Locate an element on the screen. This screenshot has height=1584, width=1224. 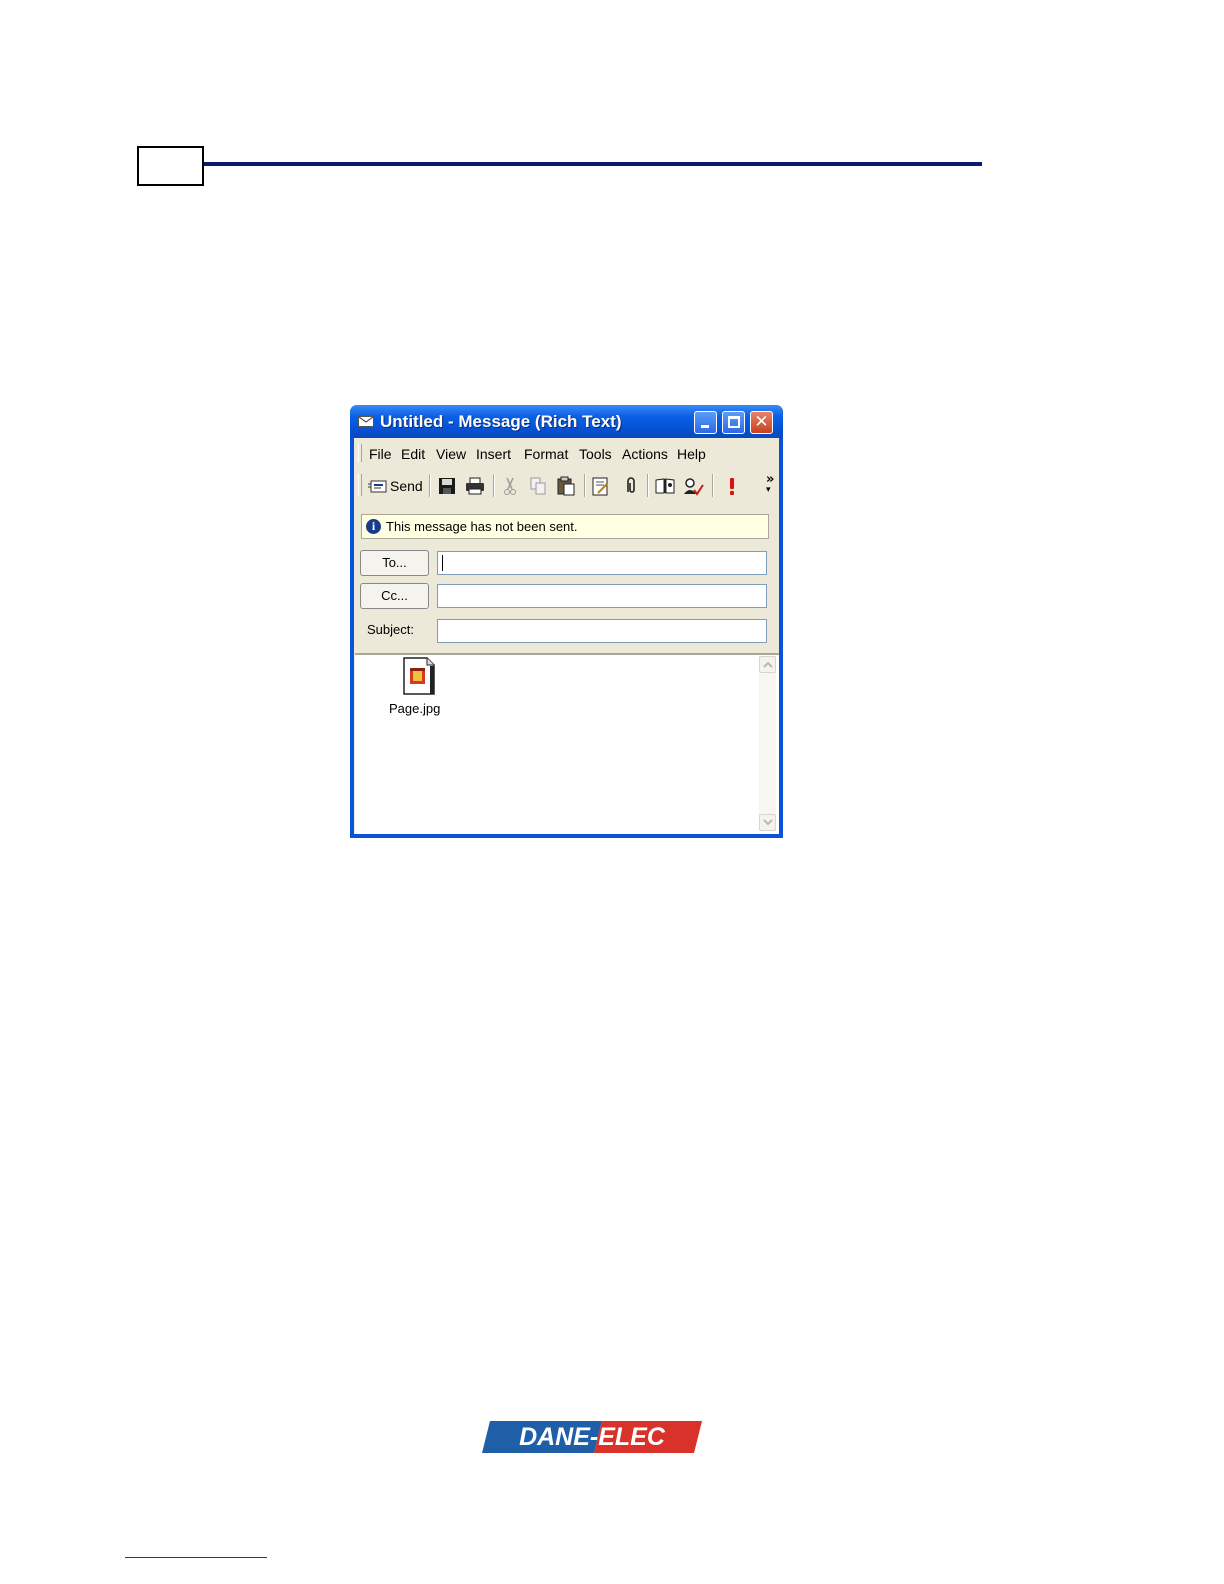
print-icon is located at coordinates (475, 486).